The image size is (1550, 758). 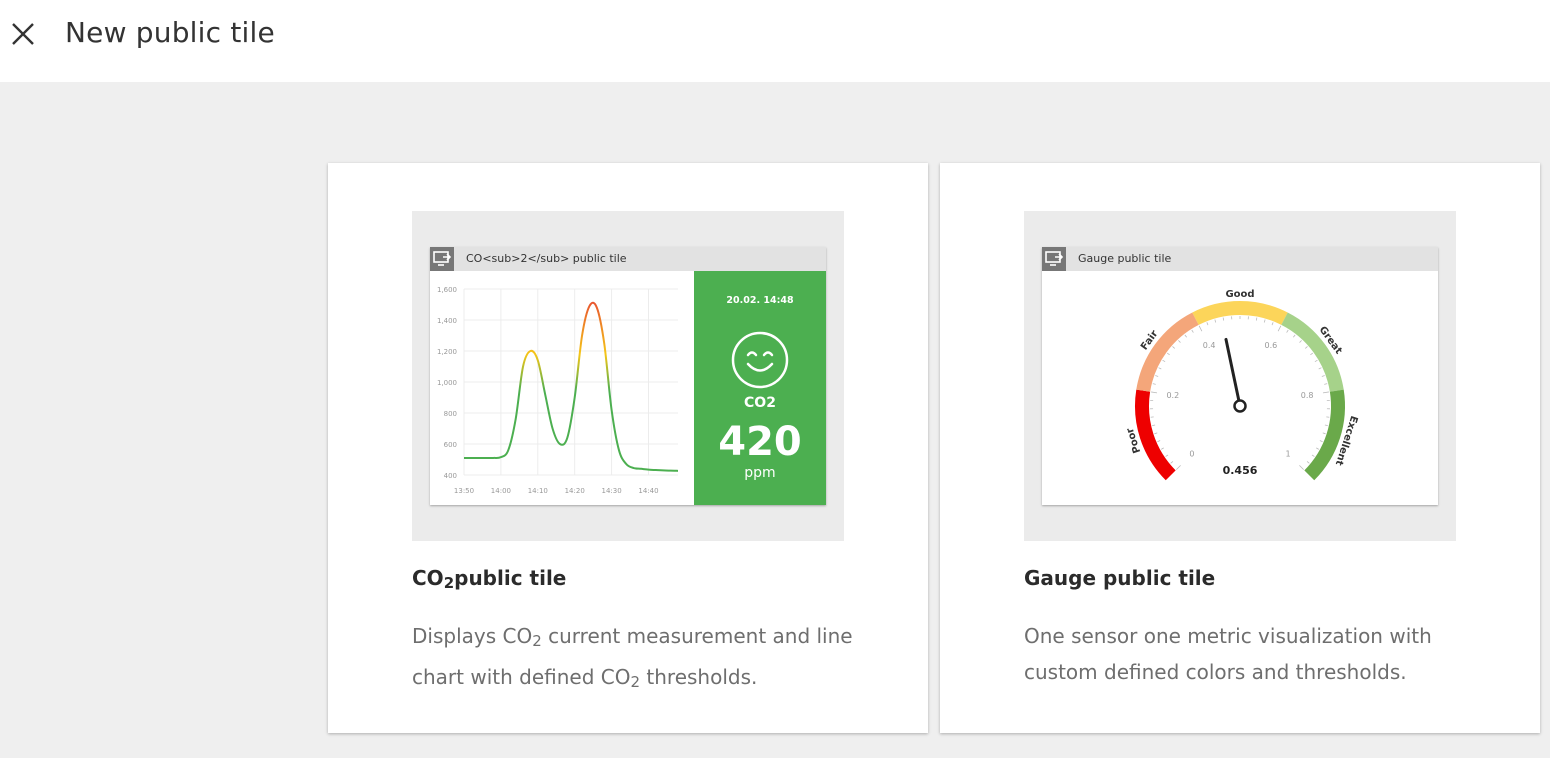 What do you see at coordinates (501, 491) in the screenshot?
I see `x-tick-label: 14:00` at bounding box center [501, 491].